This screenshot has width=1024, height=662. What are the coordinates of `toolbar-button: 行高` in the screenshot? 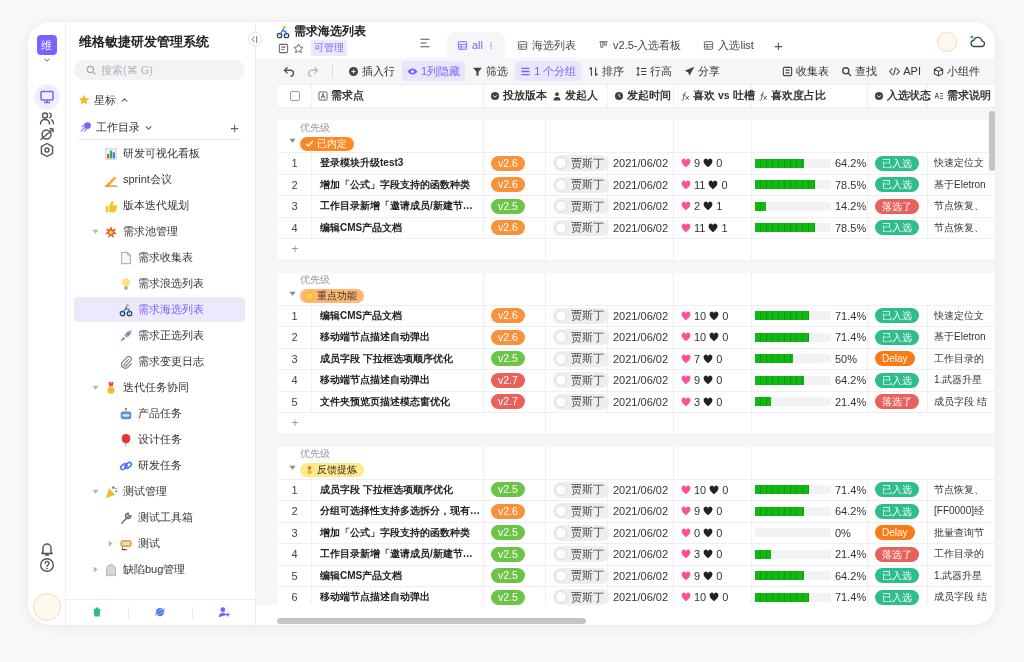 It's located at (654, 71).